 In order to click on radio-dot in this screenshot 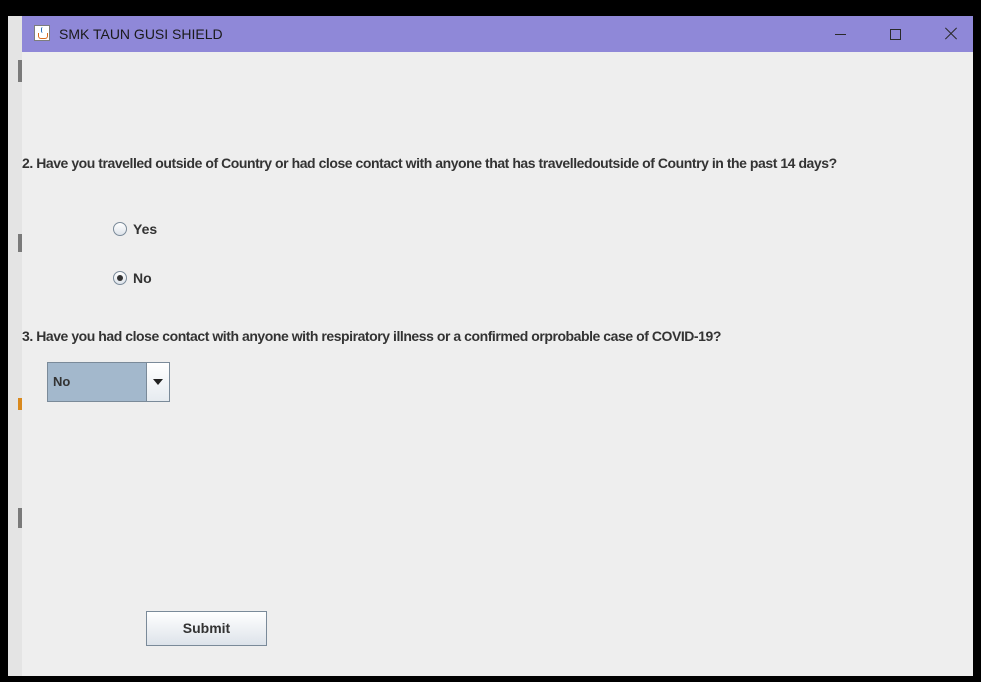, I will do `click(120, 278)`.